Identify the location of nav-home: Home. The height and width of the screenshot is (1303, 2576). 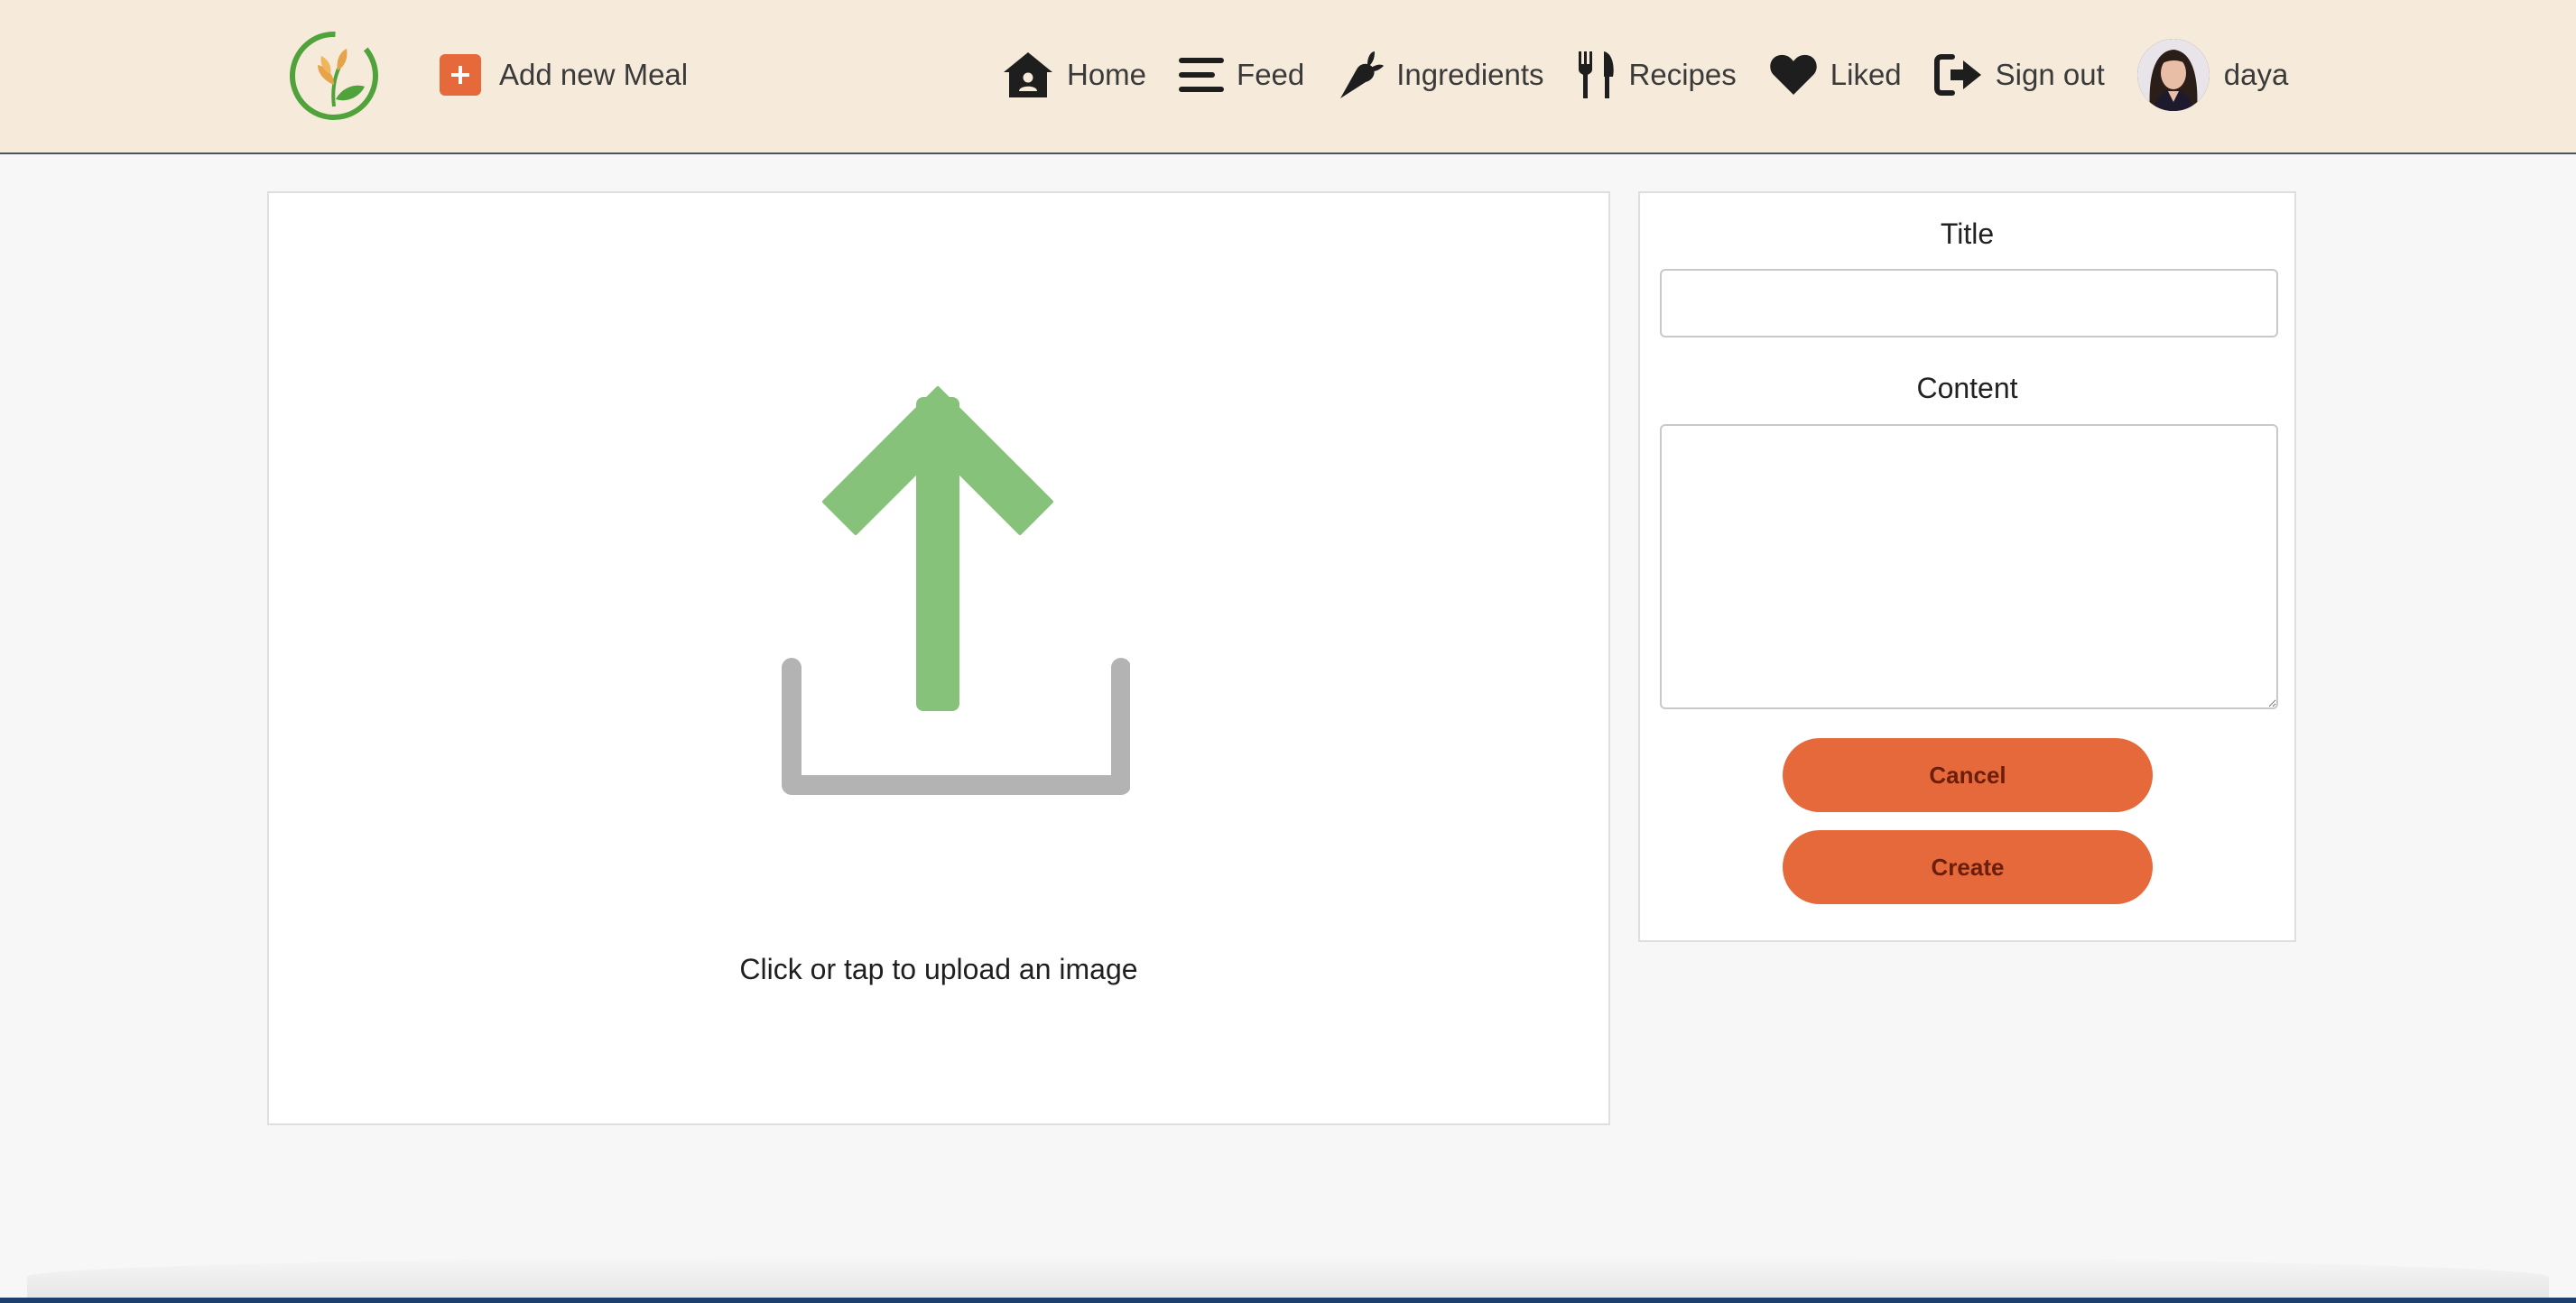
(1074, 75).